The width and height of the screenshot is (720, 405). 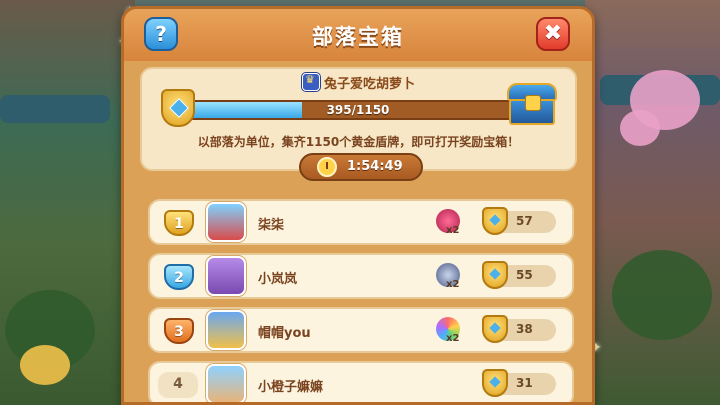 What do you see at coordinates (532, 105) in the screenshot?
I see `treasure-chest-icon` at bounding box center [532, 105].